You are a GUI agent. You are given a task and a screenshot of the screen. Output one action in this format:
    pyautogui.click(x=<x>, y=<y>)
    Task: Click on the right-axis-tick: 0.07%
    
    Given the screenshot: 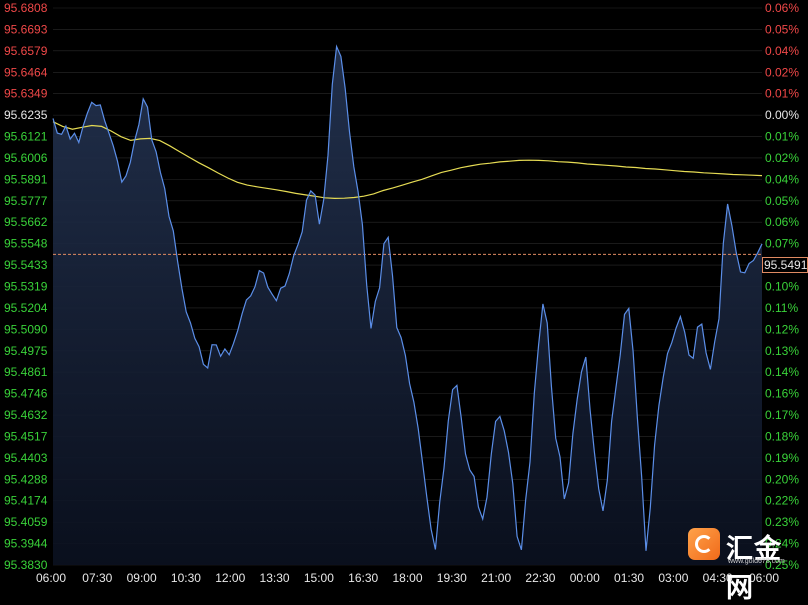 What is the action you would take?
    pyautogui.click(x=782, y=244)
    